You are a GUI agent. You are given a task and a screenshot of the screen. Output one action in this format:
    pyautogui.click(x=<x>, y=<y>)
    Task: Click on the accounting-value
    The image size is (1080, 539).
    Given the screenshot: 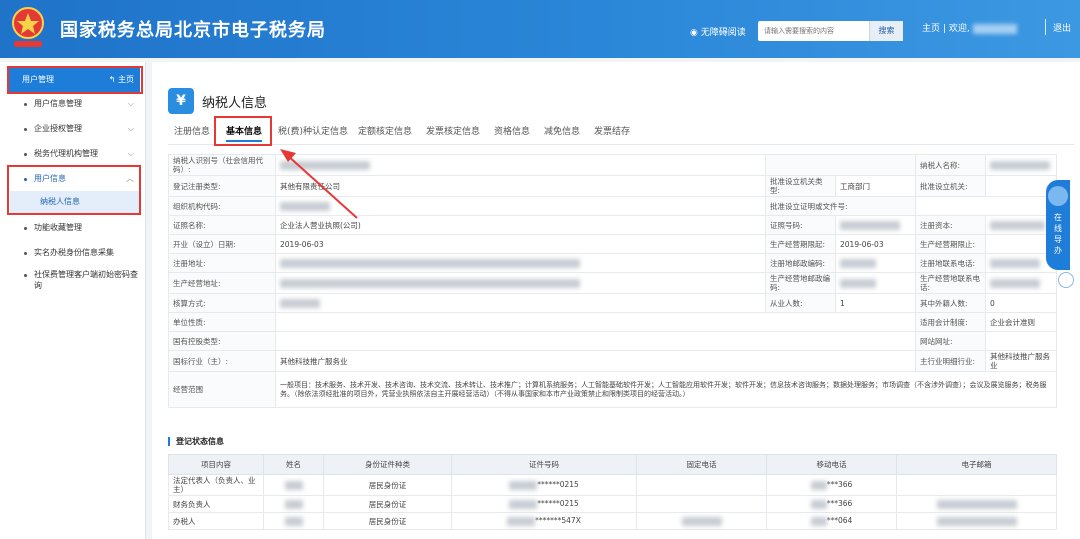 What is the action you would take?
    pyautogui.click(x=520, y=303)
    